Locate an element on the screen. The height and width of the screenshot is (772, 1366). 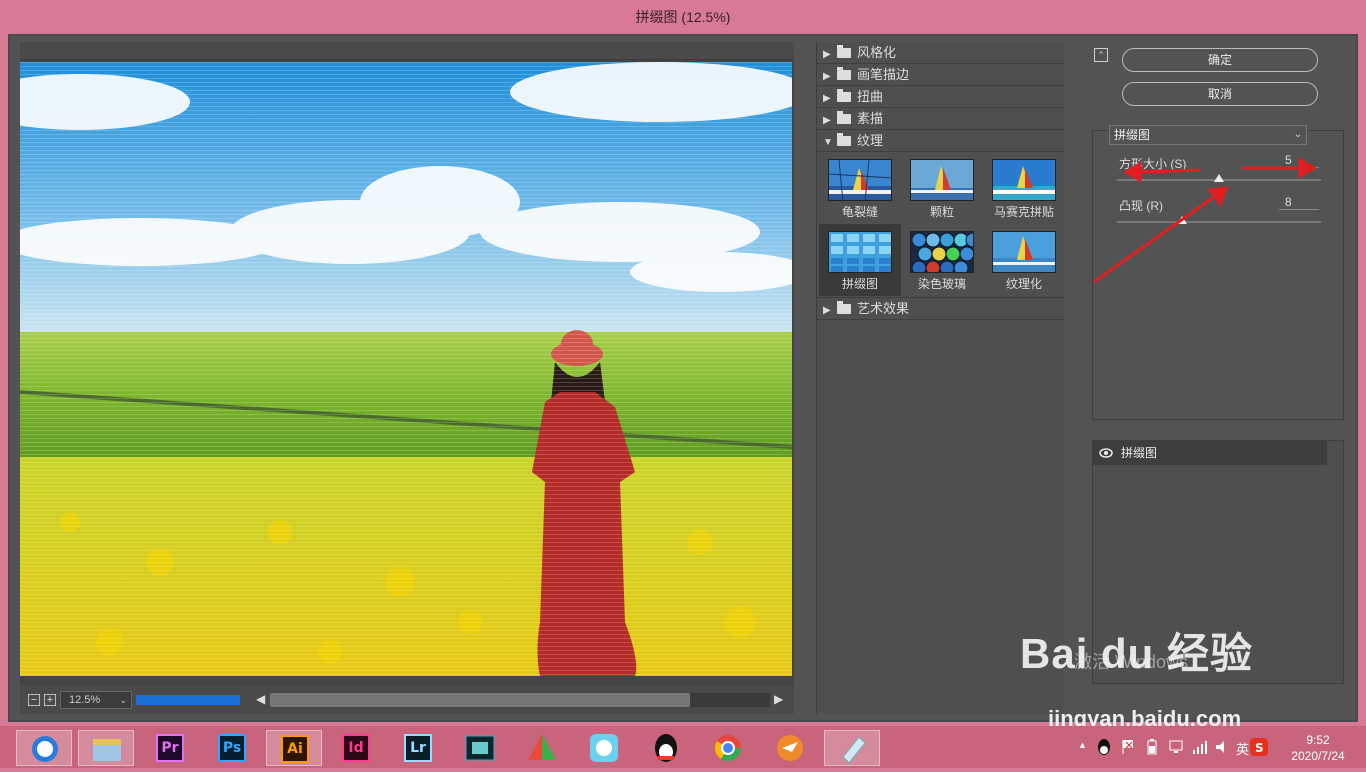
eye-icon is located at coordinates (1106, 453).